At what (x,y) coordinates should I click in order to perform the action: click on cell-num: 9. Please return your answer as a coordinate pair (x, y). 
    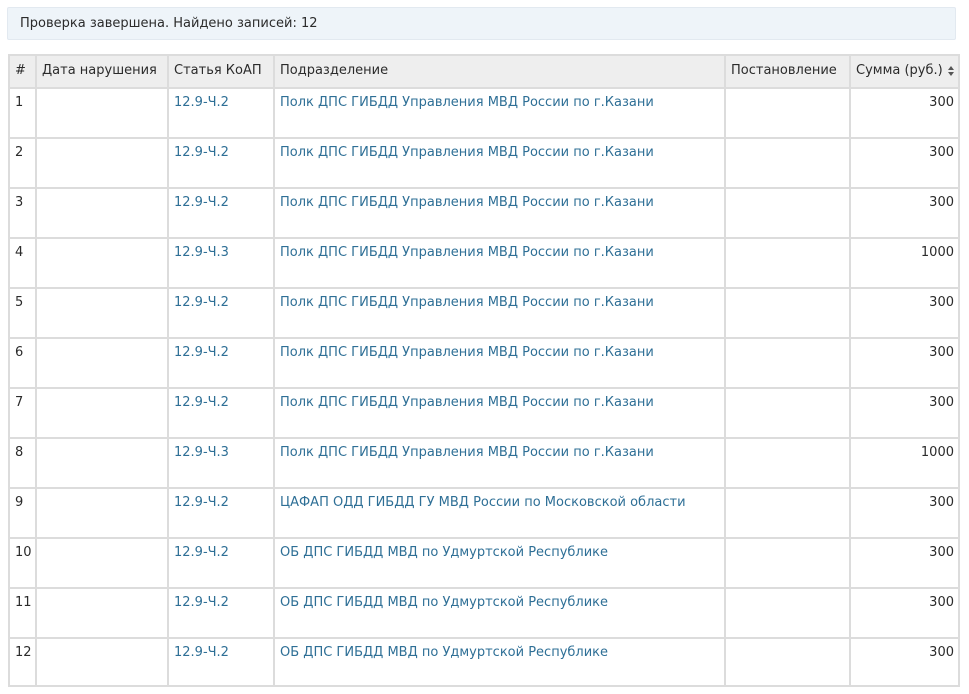
    Looking at the image, I should click on (22, 513).